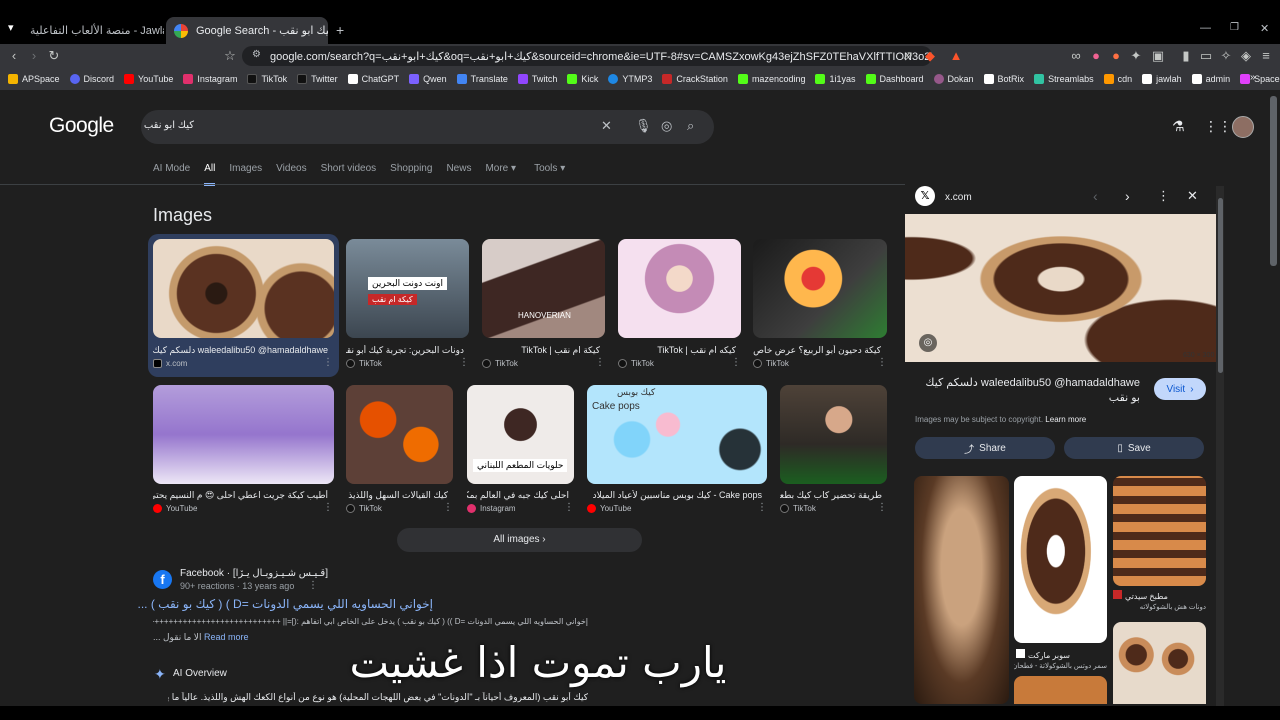 The image size is (1280, 720). What do you see at coordinates (1206, 56) in the screenshot?
I see `wallet-icon: ▭` at bounding box center [1206, 56].